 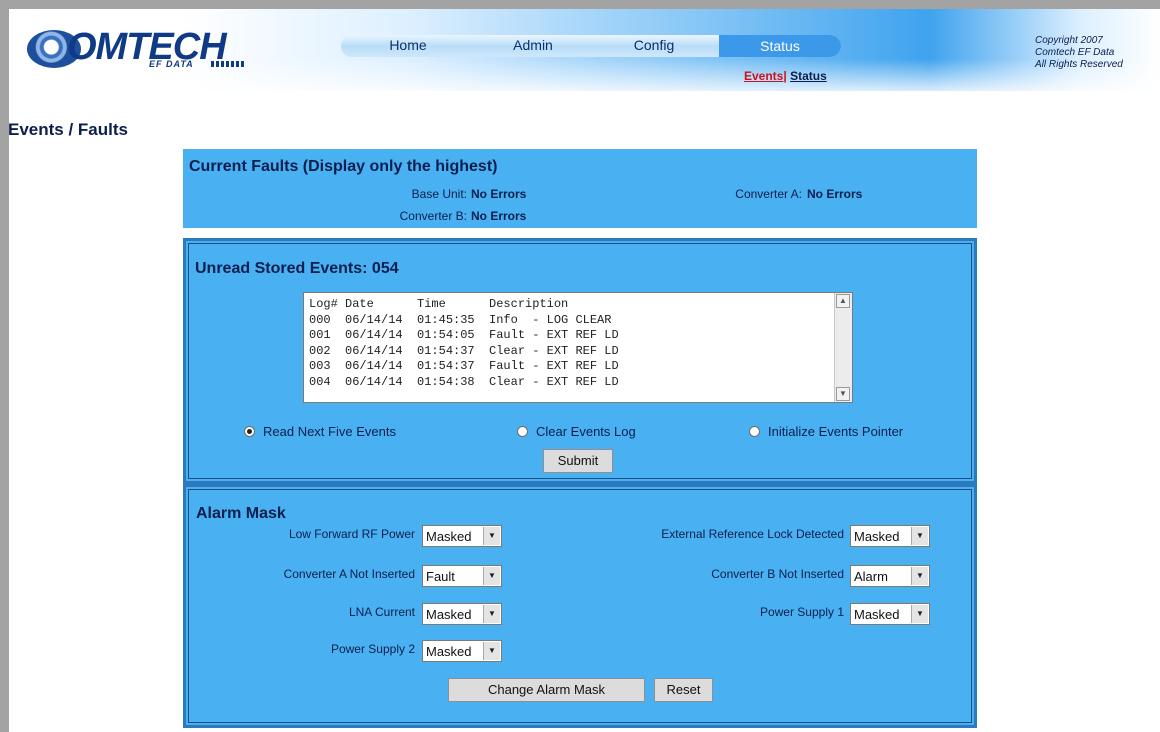 I want to click on fault-value-converter-b: No Errors, so click(x=499, y=216).